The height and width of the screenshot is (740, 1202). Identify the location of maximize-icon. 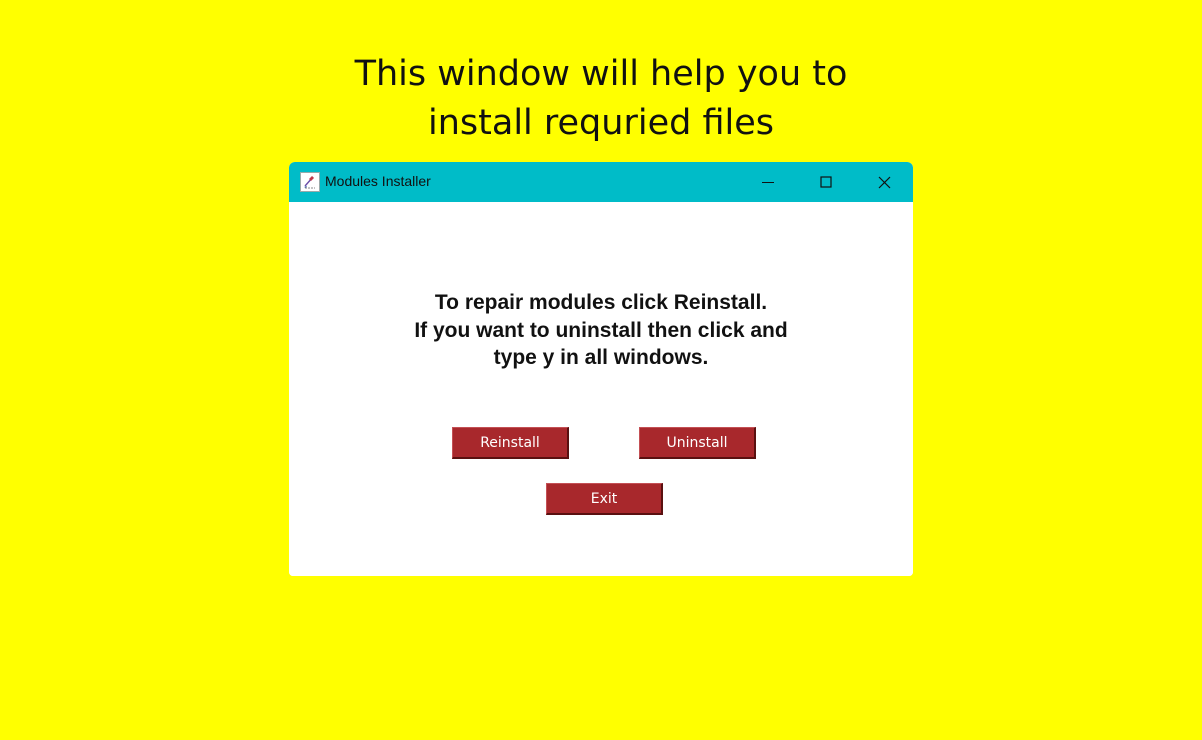
(826, 182).